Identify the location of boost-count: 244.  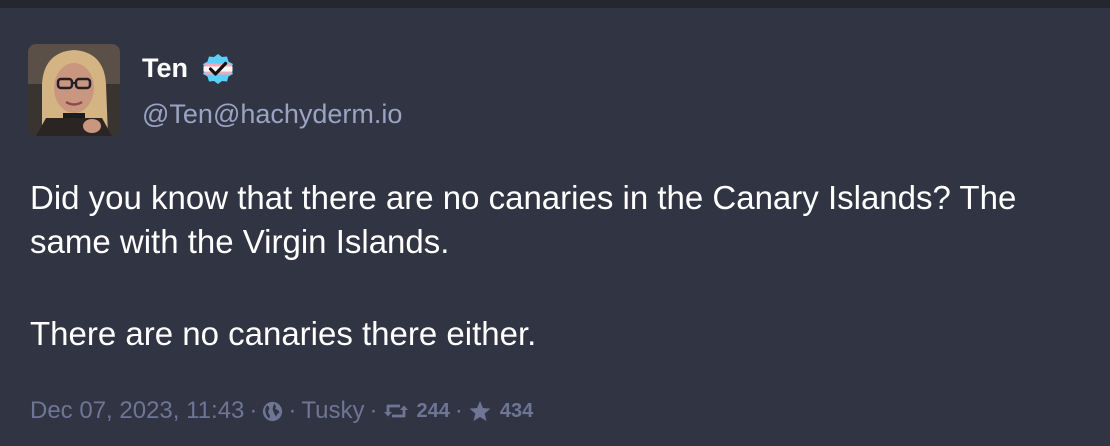
(433, 410).